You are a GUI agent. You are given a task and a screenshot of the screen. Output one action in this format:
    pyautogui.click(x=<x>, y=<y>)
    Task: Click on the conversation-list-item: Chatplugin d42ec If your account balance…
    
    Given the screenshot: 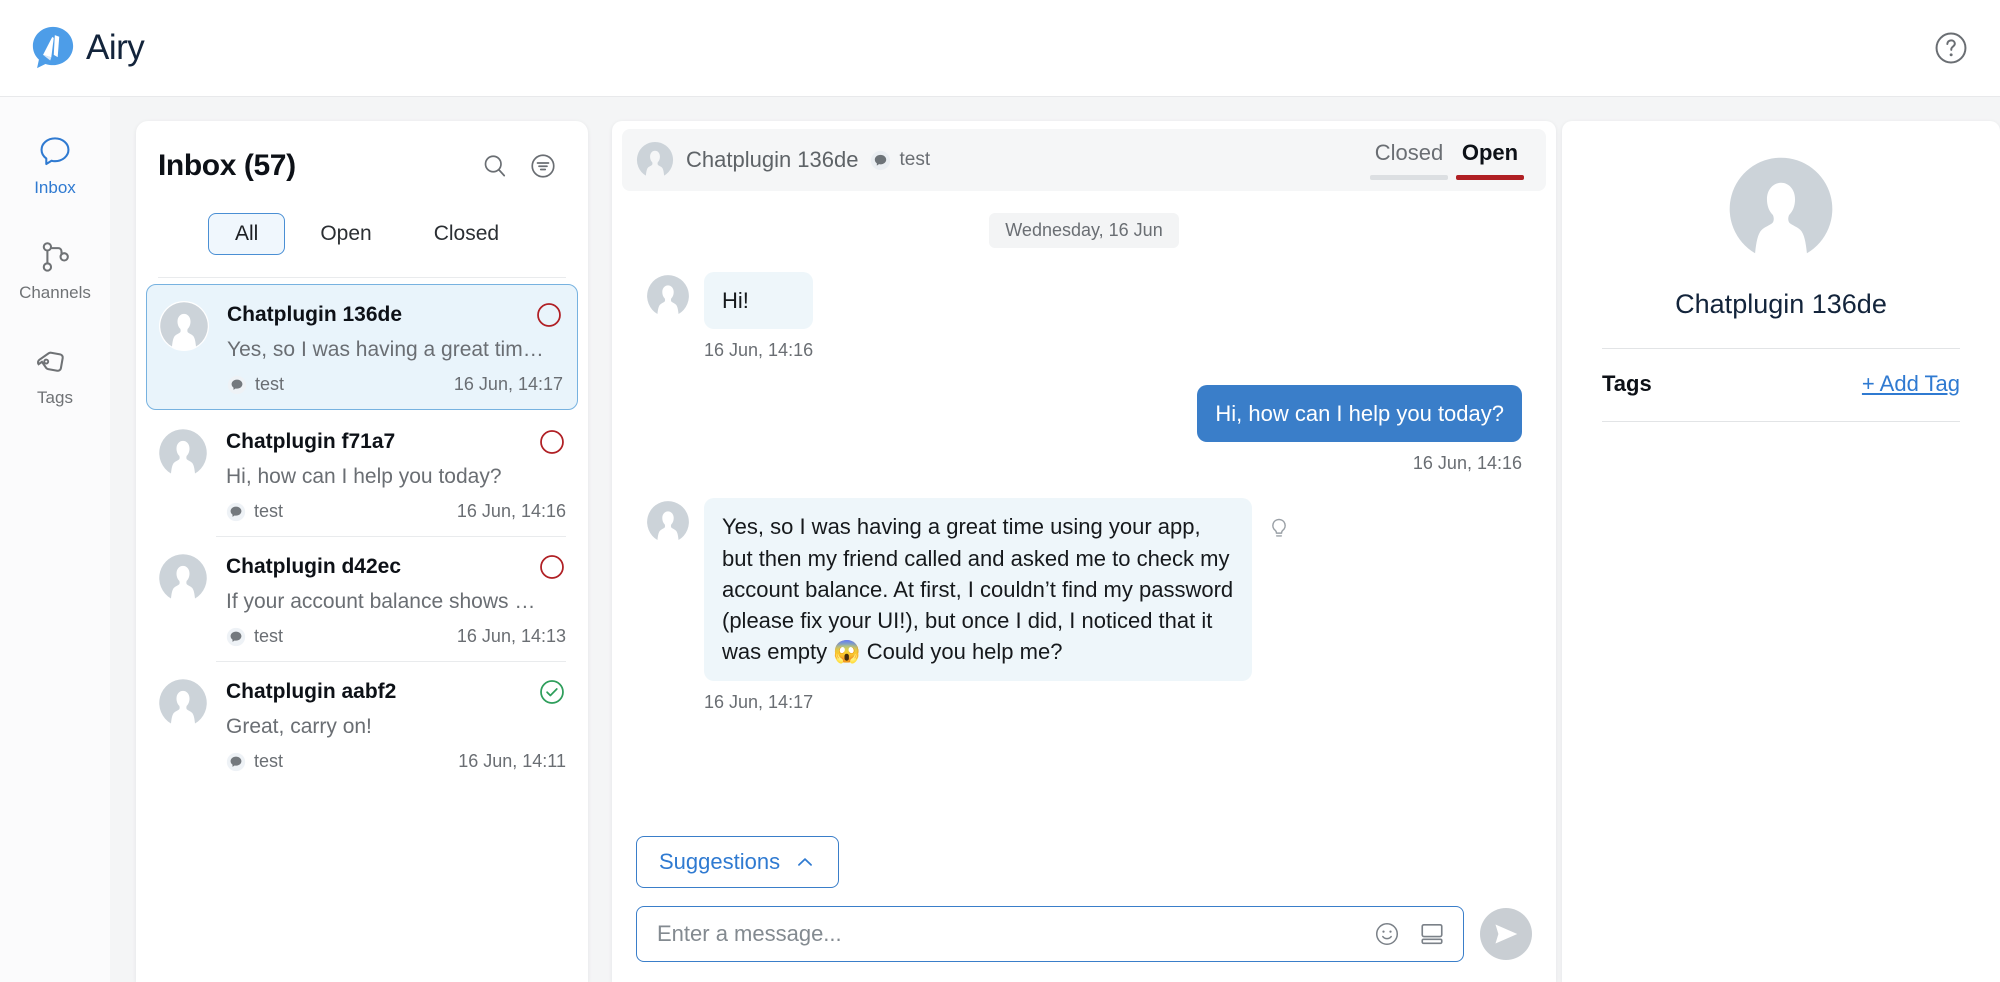 What is the action you would take?
    pyautogui.click(x=362, y=597)
    